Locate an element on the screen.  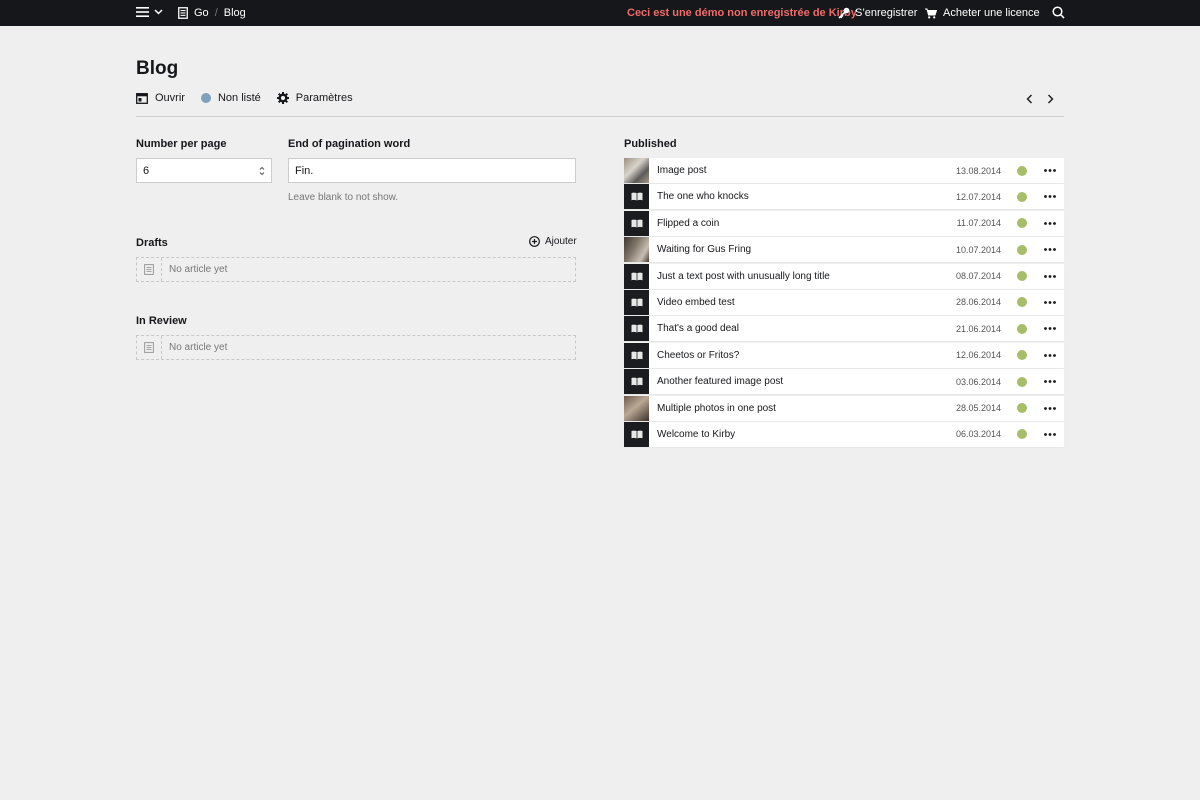
key-icon is located at coordinates (844, 13).